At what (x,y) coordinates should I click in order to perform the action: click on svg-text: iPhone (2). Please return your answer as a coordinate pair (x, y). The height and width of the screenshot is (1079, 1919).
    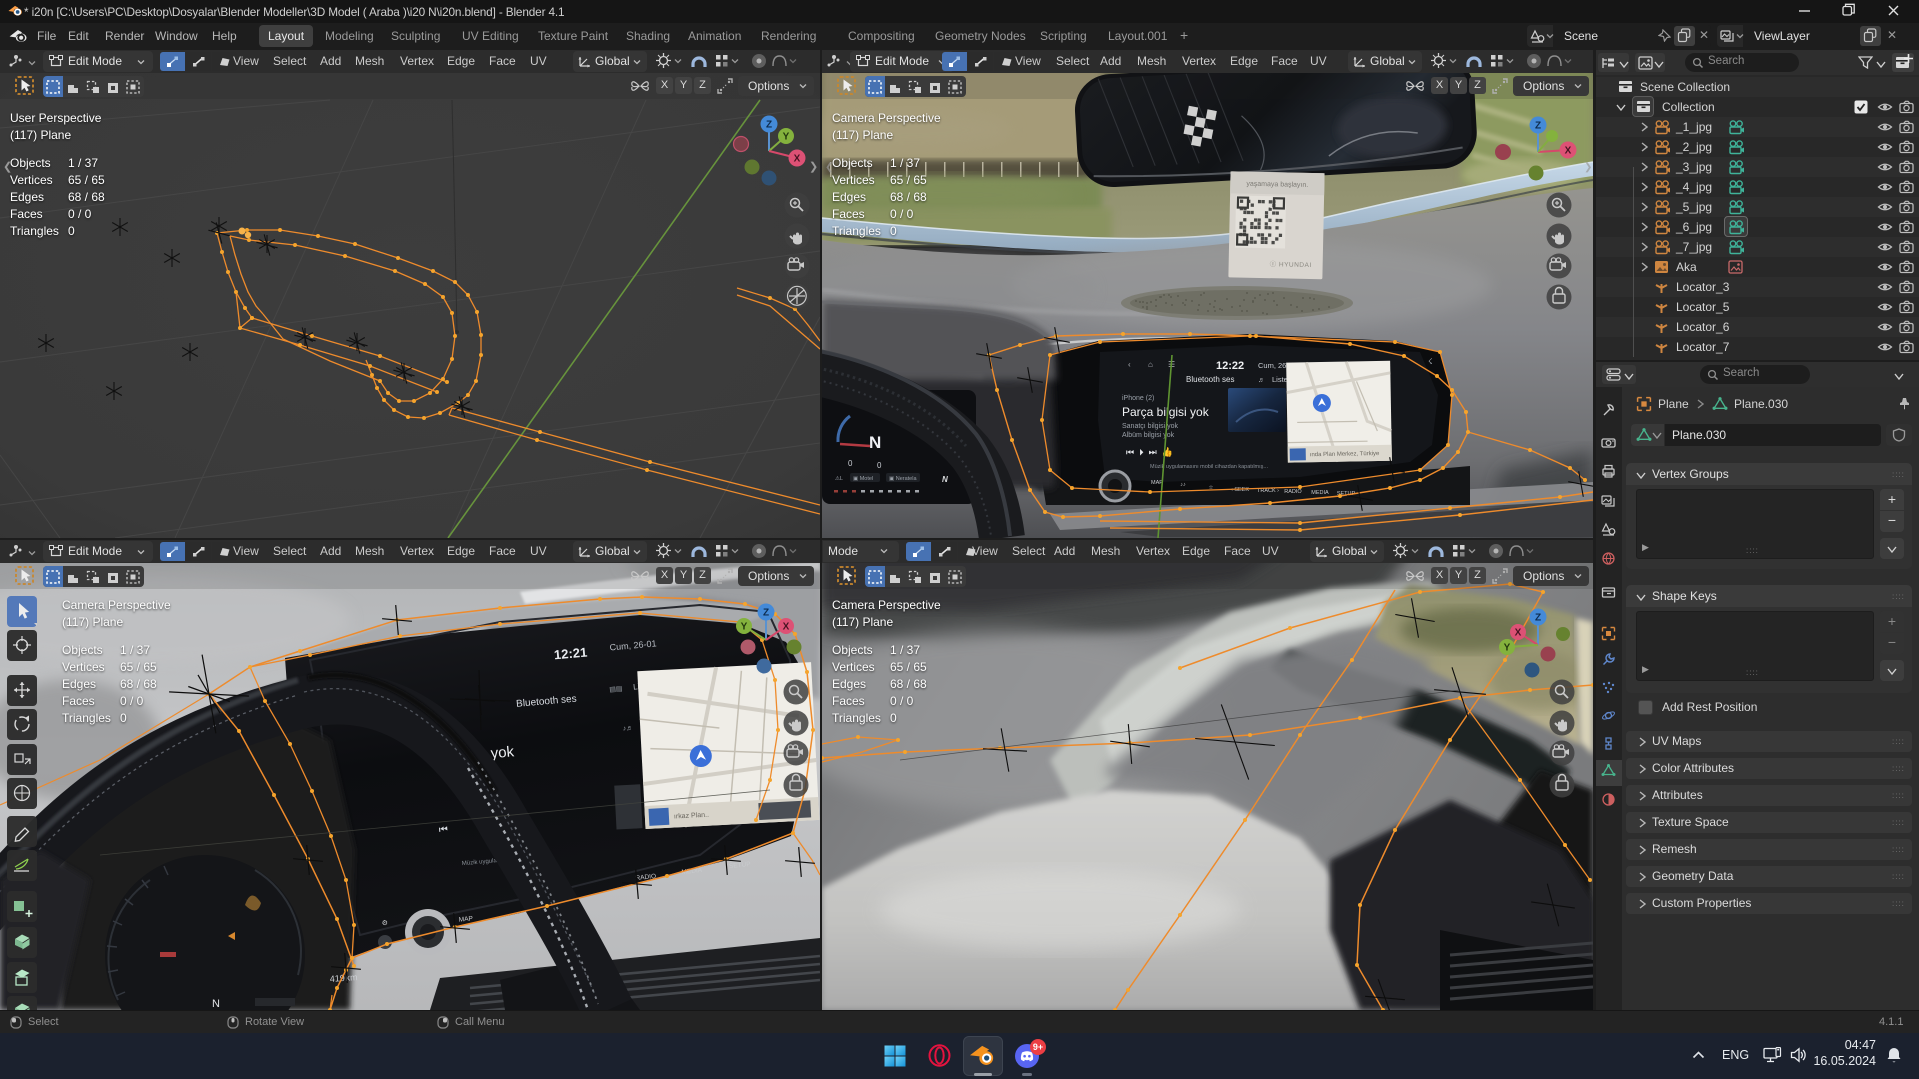
    Looking at the image, I should click on (1138, 398).